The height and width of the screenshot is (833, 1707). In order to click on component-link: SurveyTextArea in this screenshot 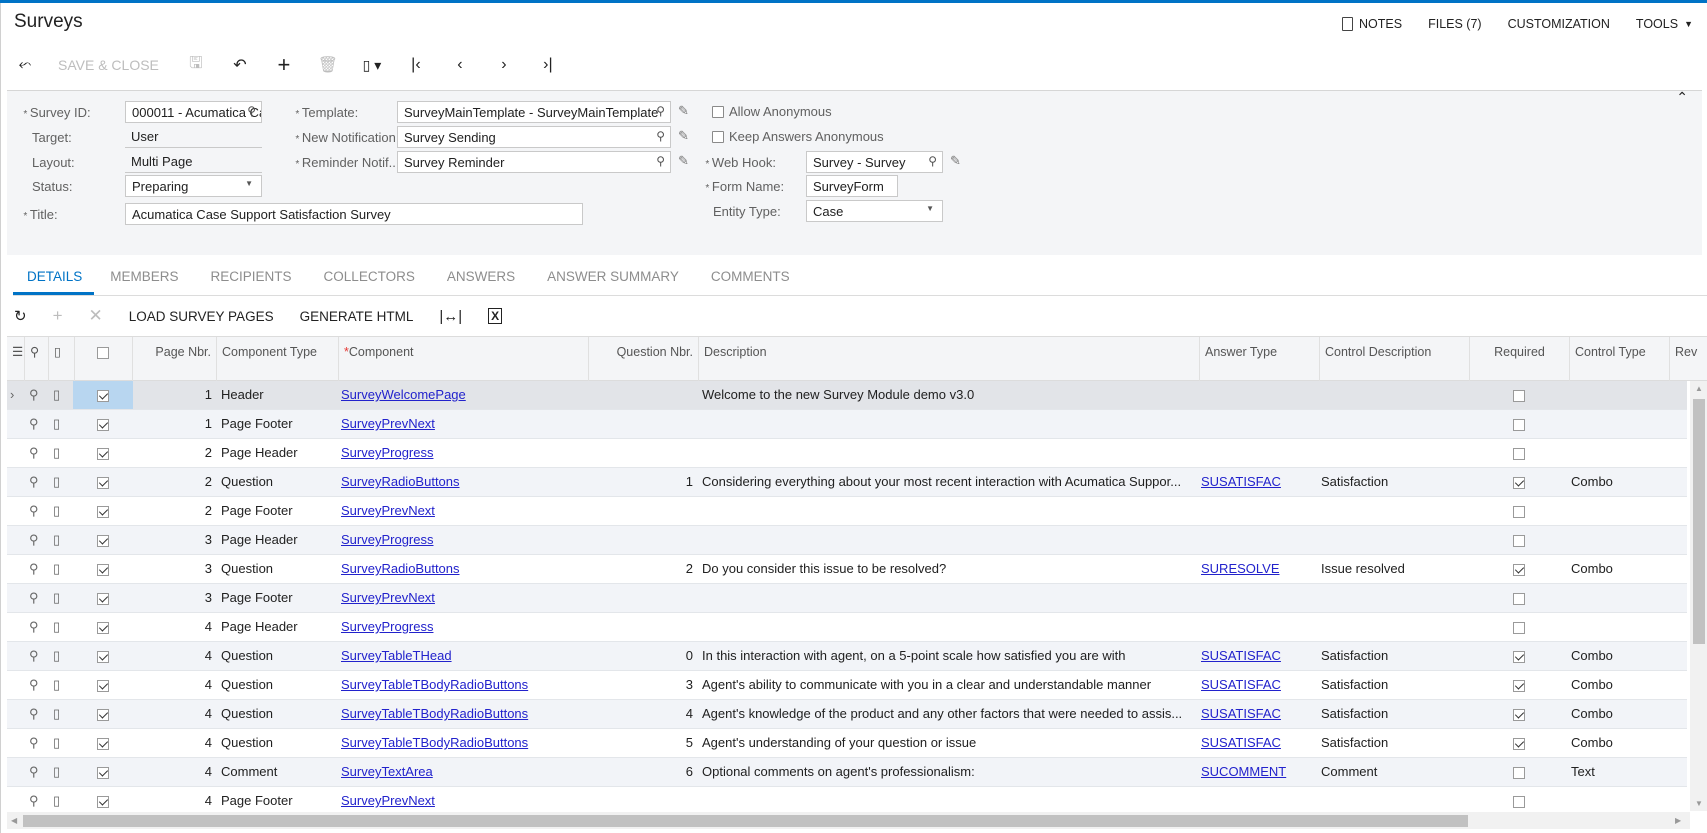, I will do `click(463, 772)`.